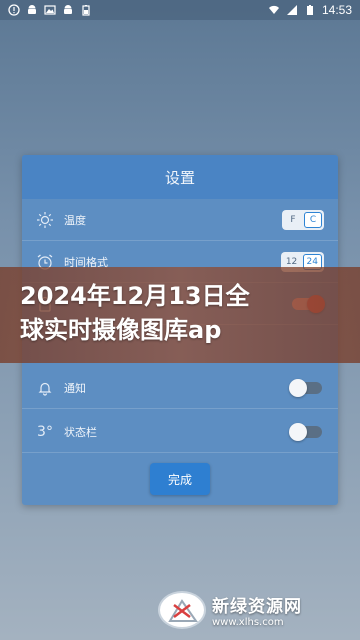 The height and width of the screenshot is (640, 360). Describe the element at coordinates (303, 219) in the screenshot. I see `temperature-unit-selector: F C` at that location.